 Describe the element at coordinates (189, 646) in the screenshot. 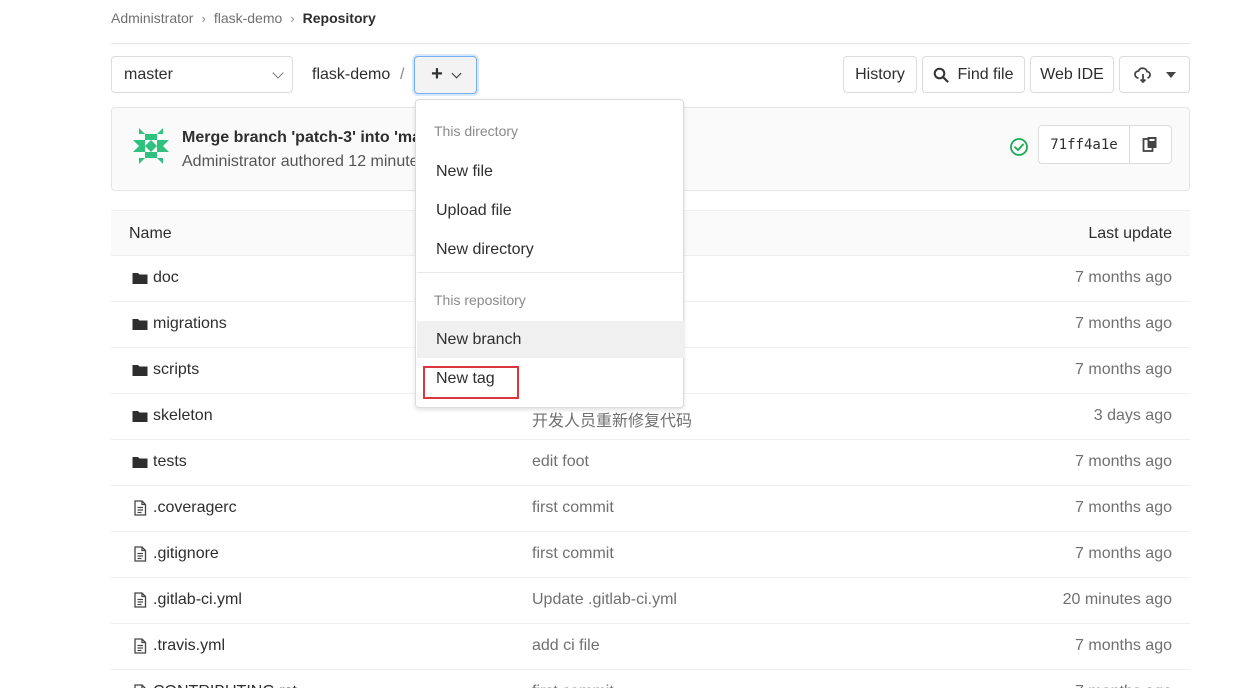

I see `file-name-link: .travis.yml` at that location.